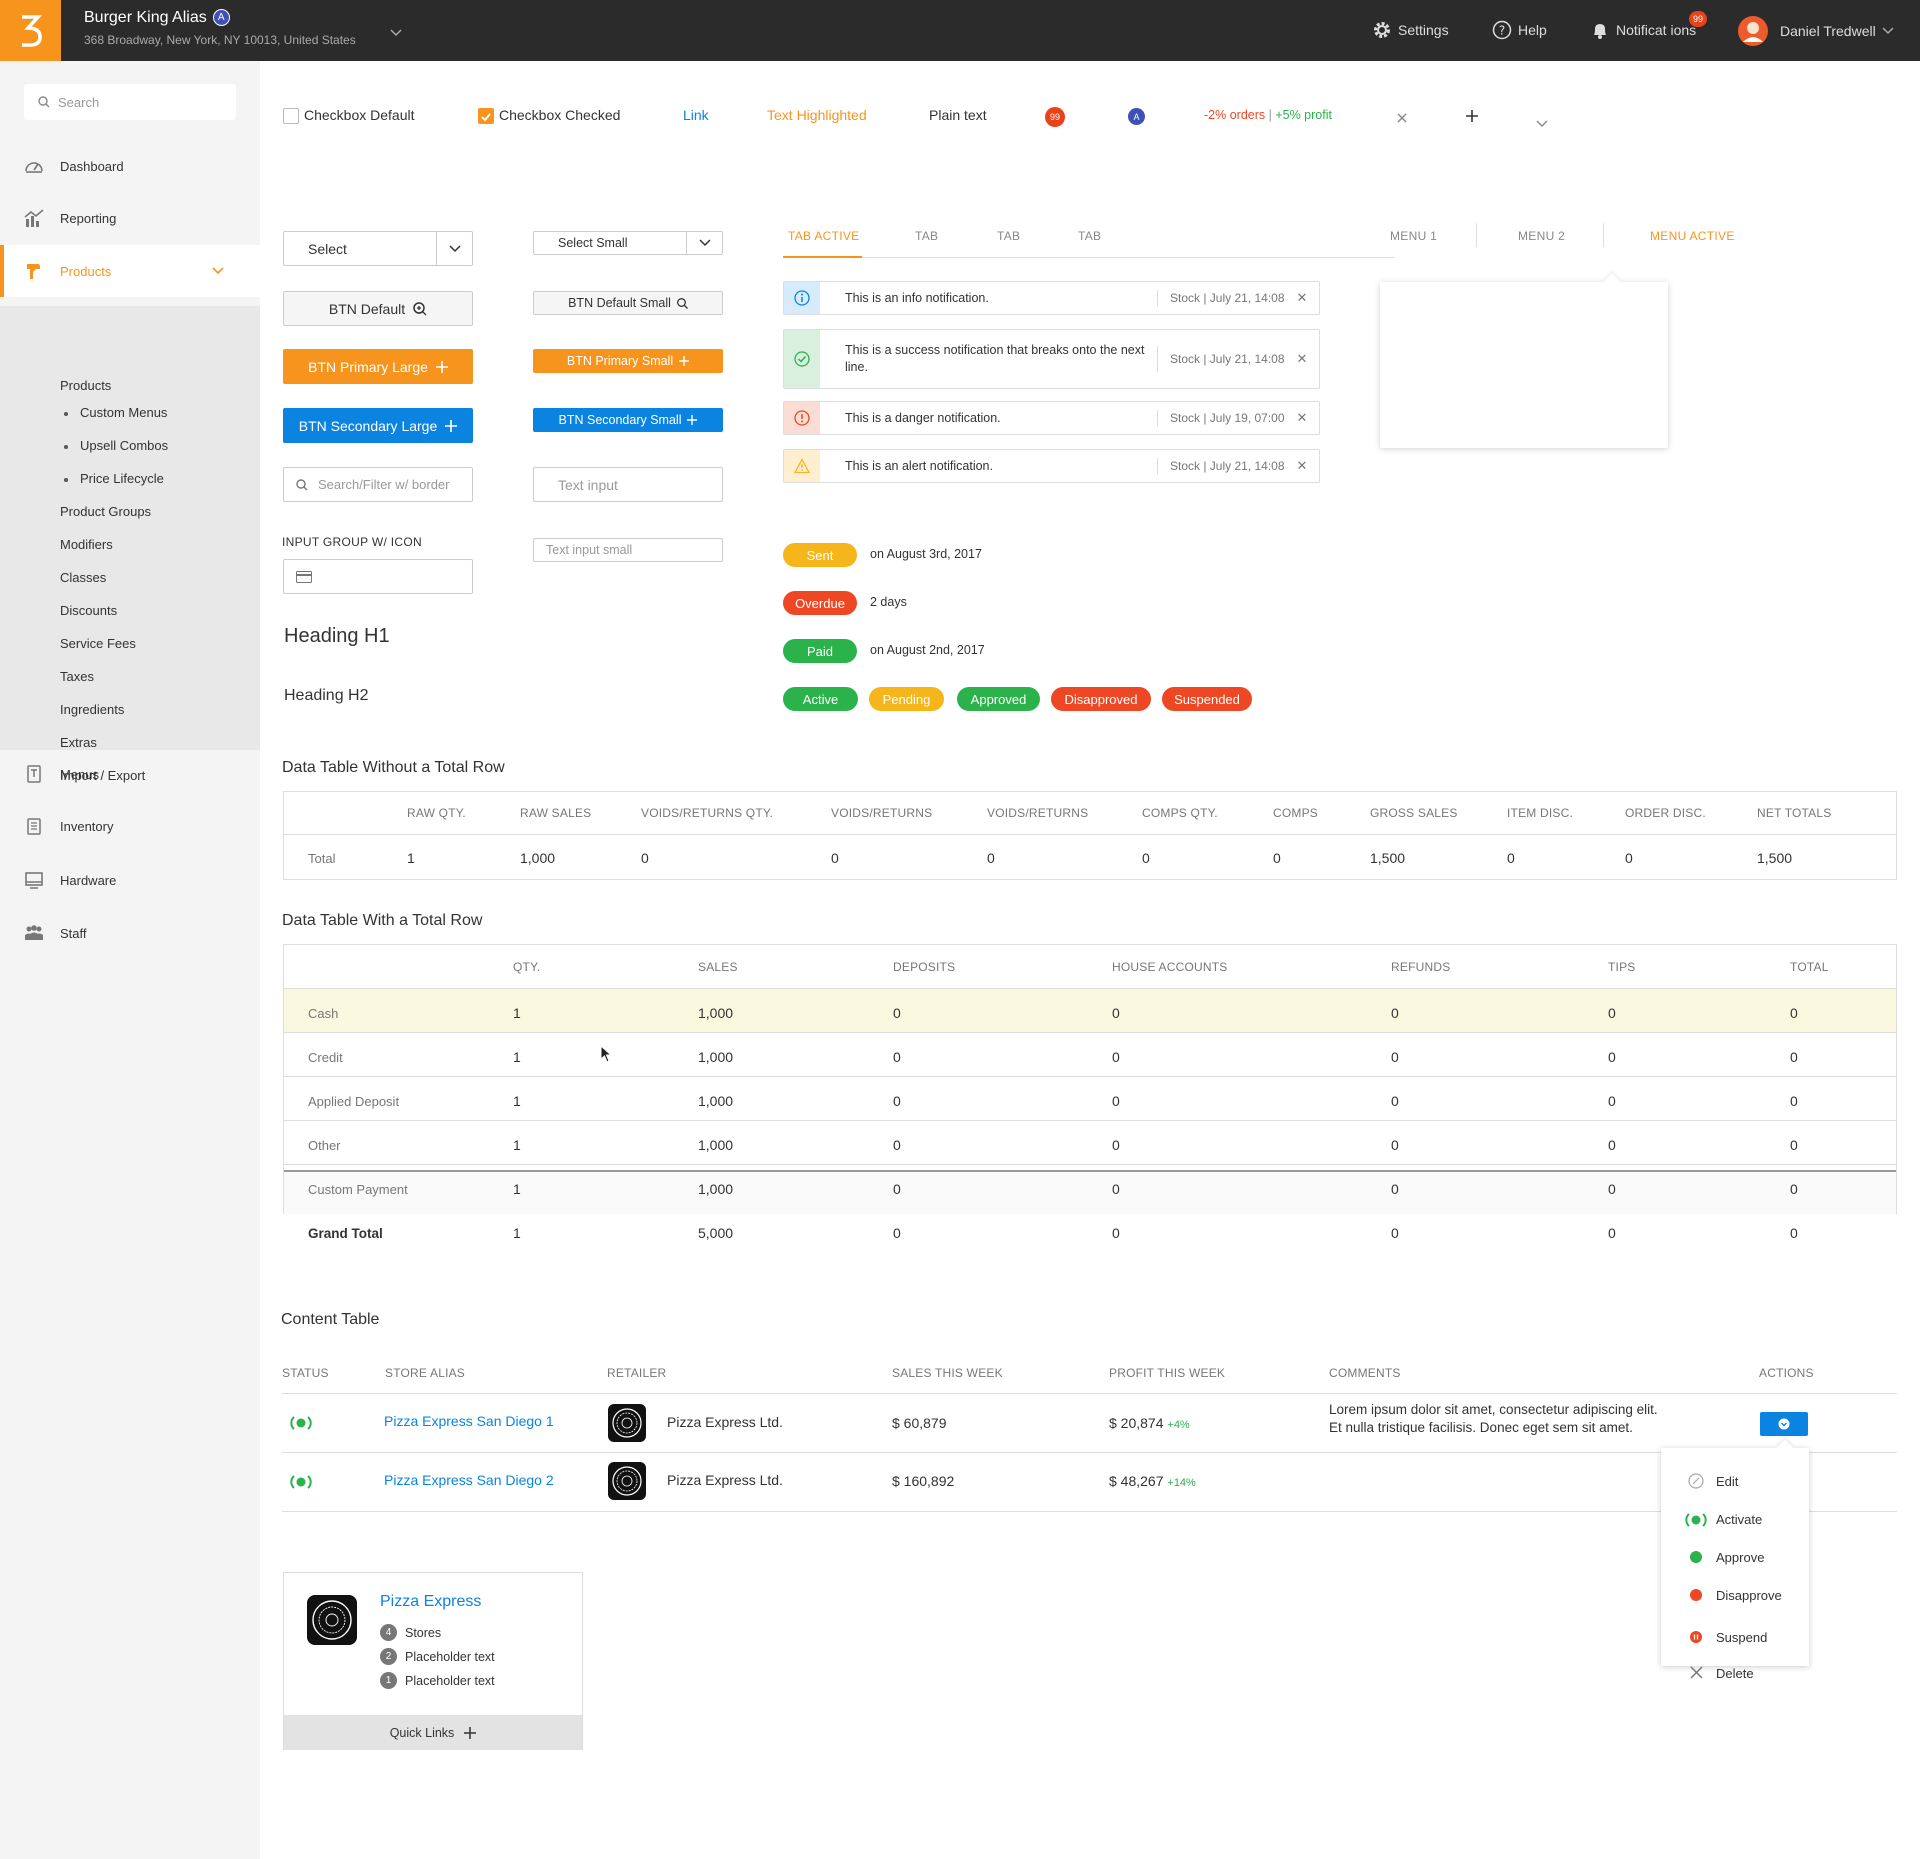 The image size is (1920, 1859). What do you see at coordinates (130, 166) in the screenshot?
I see `nav-dashboard: Dashboard` at bounding box center [130, 166].